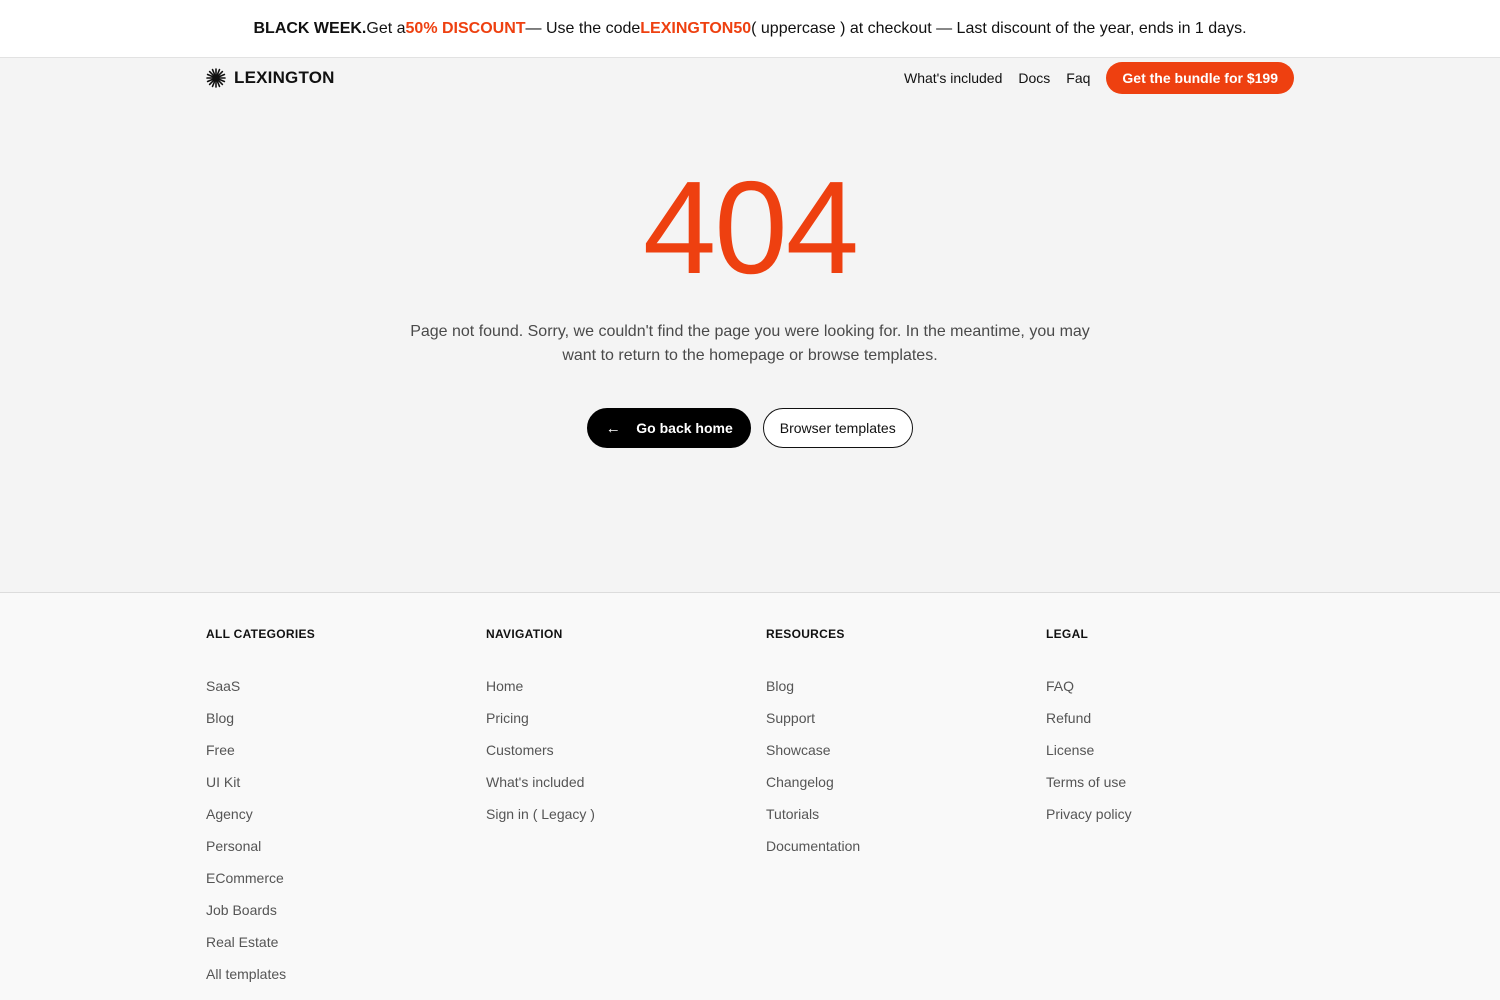 The height and width of the screenshot is (1000, 1500). Describe the element at coordinates (798, 750) in the screenshot. I see `footer-link: Showcase` at that location.